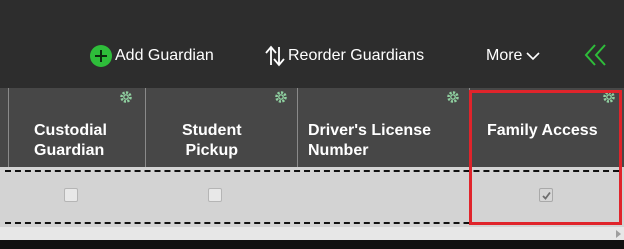  I want to click on reorder-arrows-icon, so click(275, 56).